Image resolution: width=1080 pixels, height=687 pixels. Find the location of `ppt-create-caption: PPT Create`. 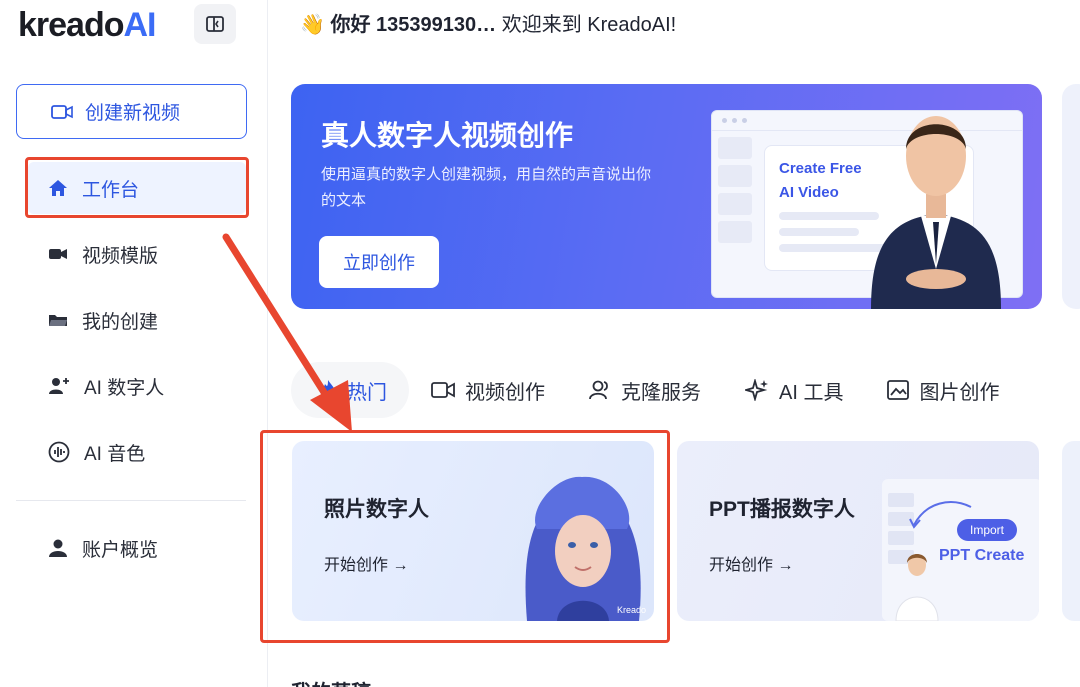

ppt-create-caption: PPT Create is located at coordinates (982, 555).